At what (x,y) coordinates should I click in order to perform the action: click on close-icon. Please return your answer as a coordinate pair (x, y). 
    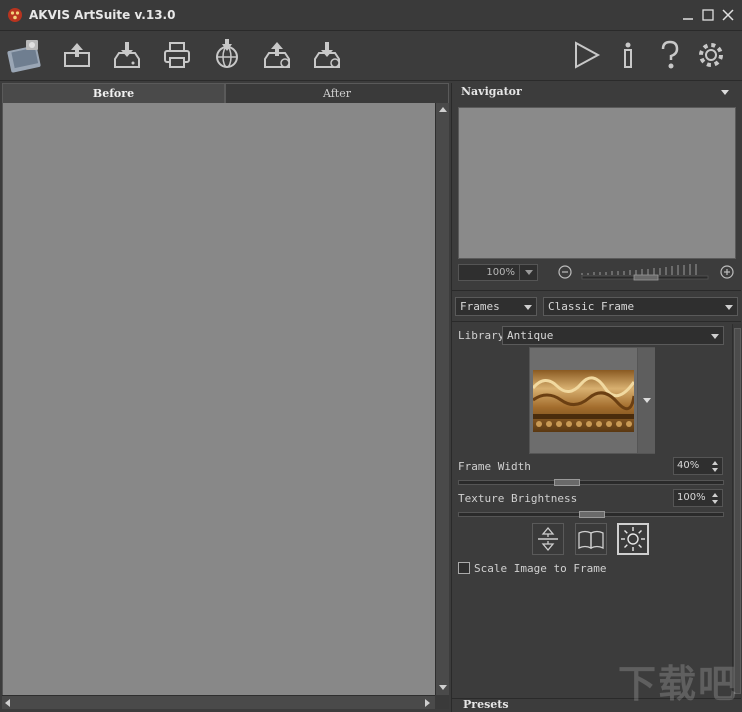
    Looking at the image, I should click on (728, 15).